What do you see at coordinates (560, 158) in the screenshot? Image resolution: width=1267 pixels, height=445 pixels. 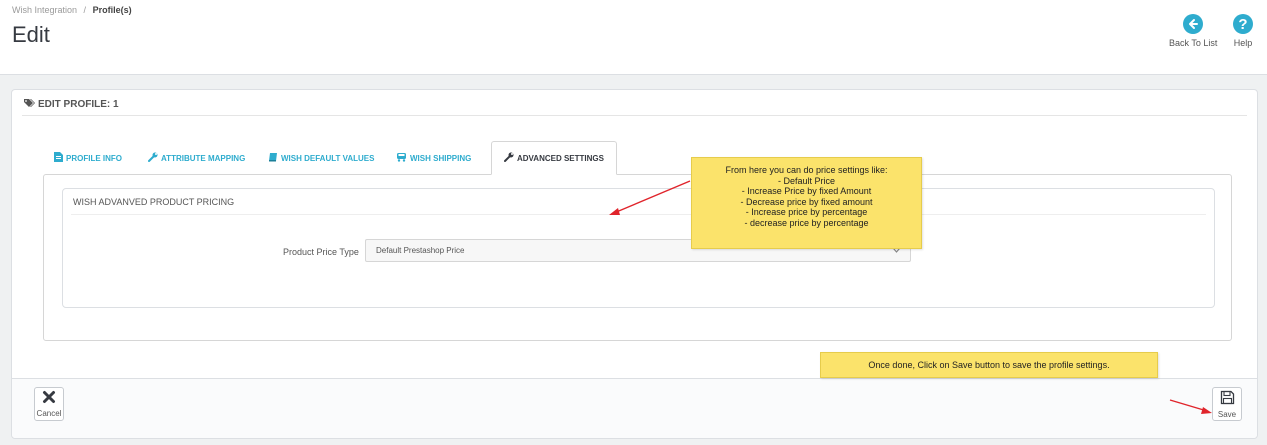 I see `tab-label: ADVANCED SETTINGS` at bounding box center [560, 158].